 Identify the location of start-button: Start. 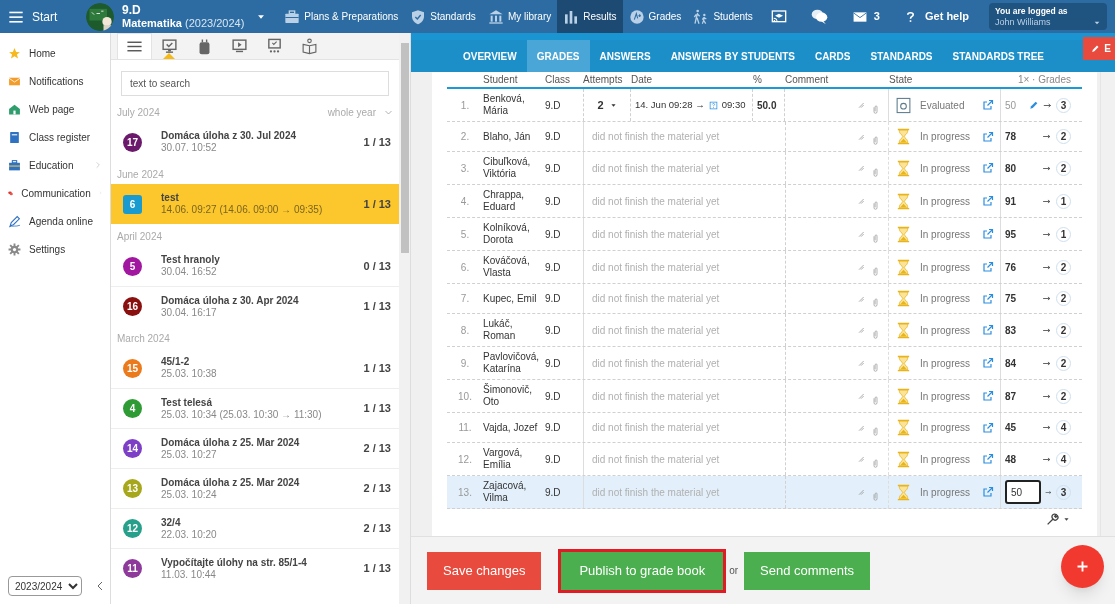
(39, 16).